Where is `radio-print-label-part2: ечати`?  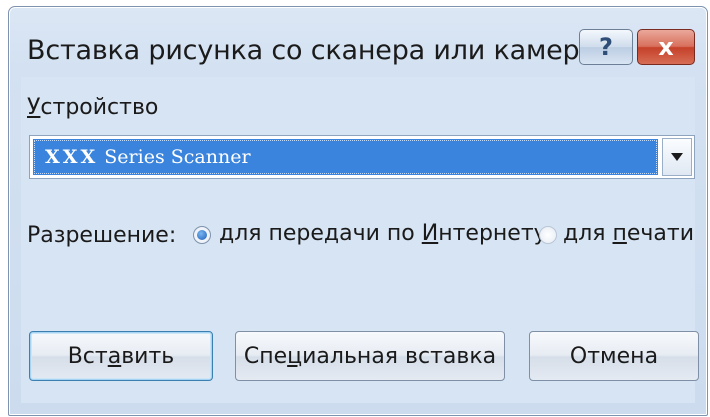
radio-print-label-part2: ечати is located at coordinates (660, 233).